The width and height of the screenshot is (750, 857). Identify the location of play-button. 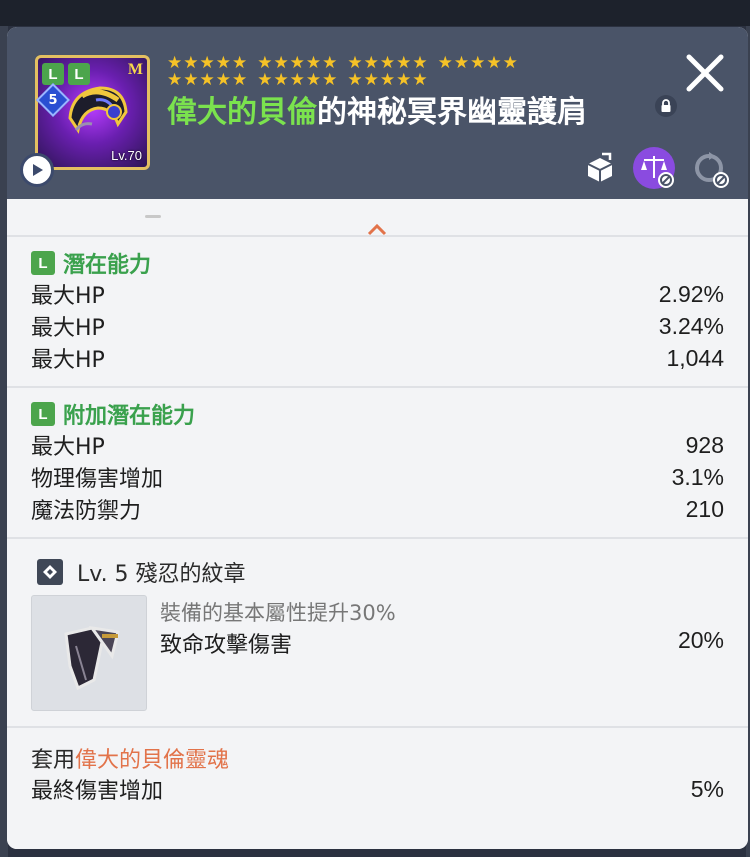
(37, 170).